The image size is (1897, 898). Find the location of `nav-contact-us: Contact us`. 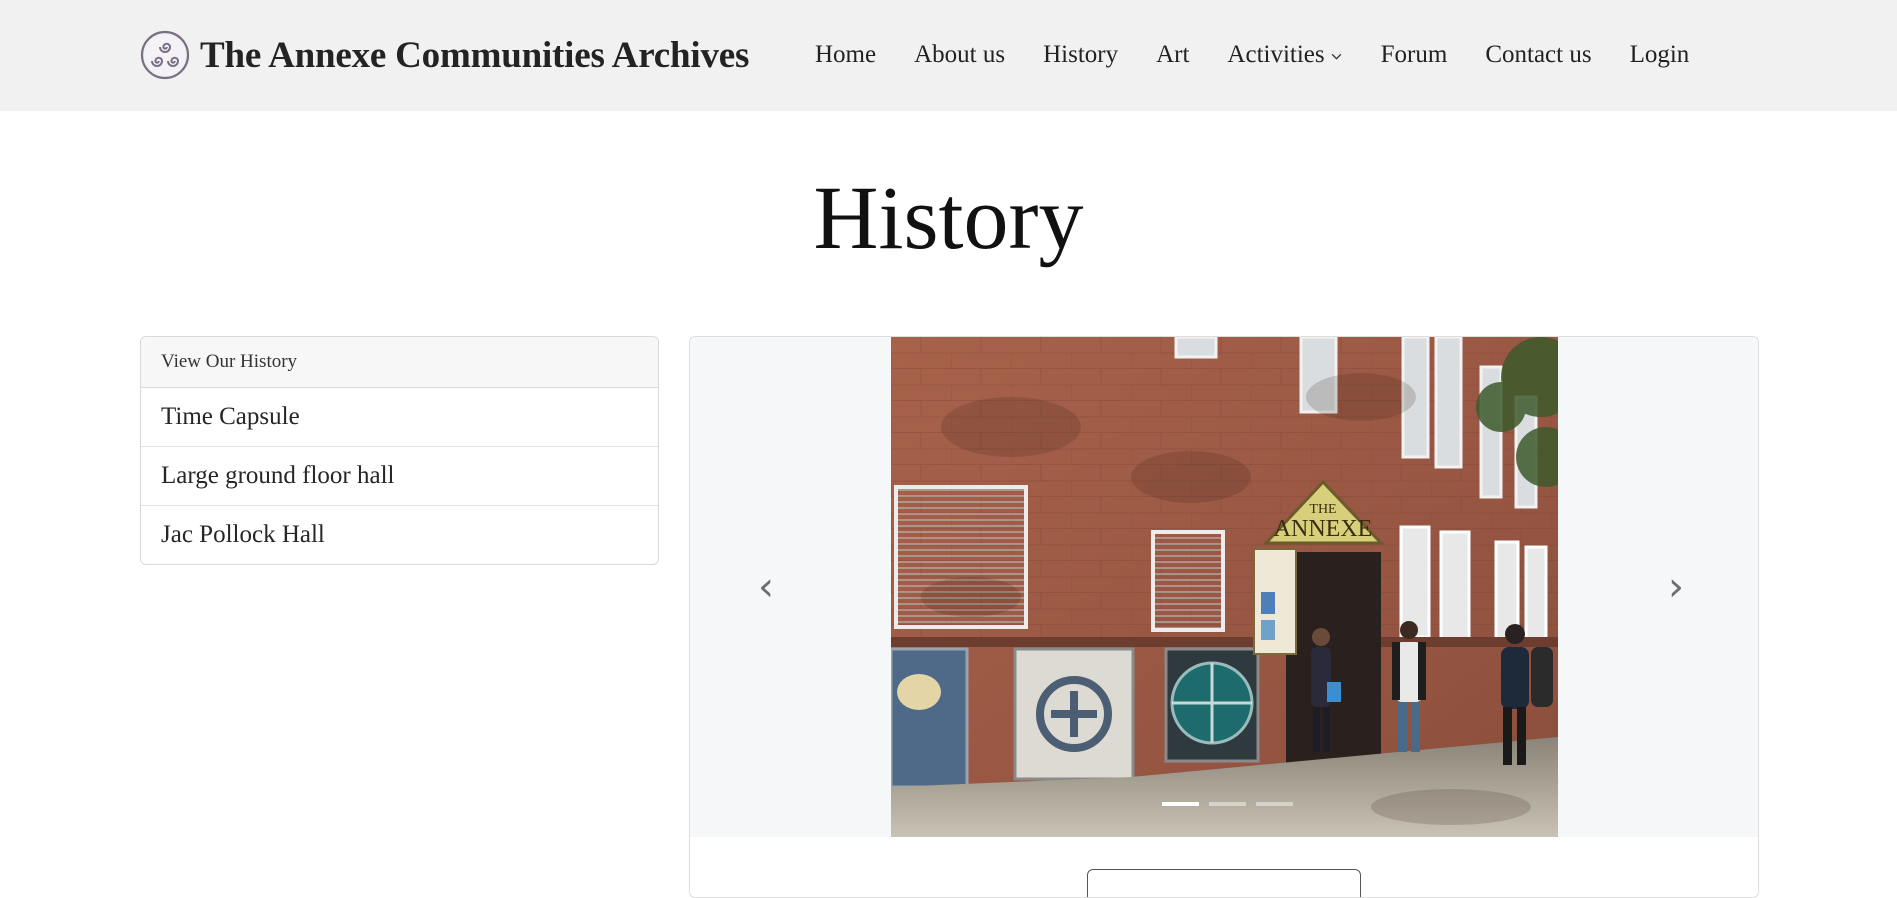

nav-contact-us: Contact us is located at coordinates (1538, 55).